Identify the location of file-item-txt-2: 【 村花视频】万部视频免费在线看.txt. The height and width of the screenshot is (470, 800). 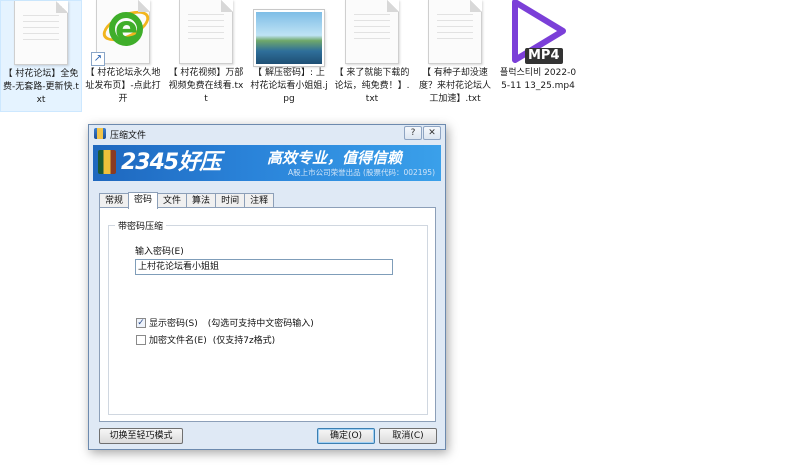
(206, 56).